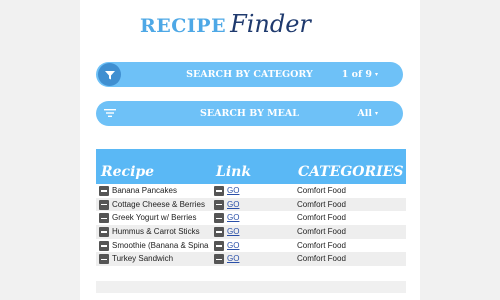 The height and width of the screenshot is (300, 500). Describe the element at coordinates (249, 74) in the screenshot. I see `search-by-category-dropdown: SEARCH BY CATEGORY 1 of 9 ▾` at that location.